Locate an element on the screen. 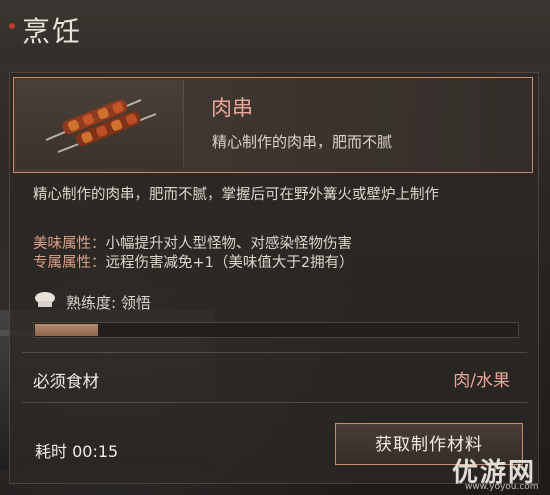 The height and width of the screenshot is (495, 550). header-marker-icon is located at coordinates (12, 26).